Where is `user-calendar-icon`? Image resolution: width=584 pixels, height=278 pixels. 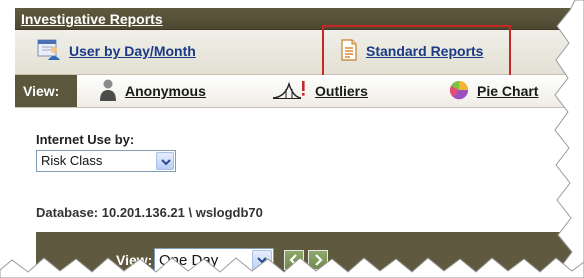 user-calendar-icon is located at coordinates (49, 51).